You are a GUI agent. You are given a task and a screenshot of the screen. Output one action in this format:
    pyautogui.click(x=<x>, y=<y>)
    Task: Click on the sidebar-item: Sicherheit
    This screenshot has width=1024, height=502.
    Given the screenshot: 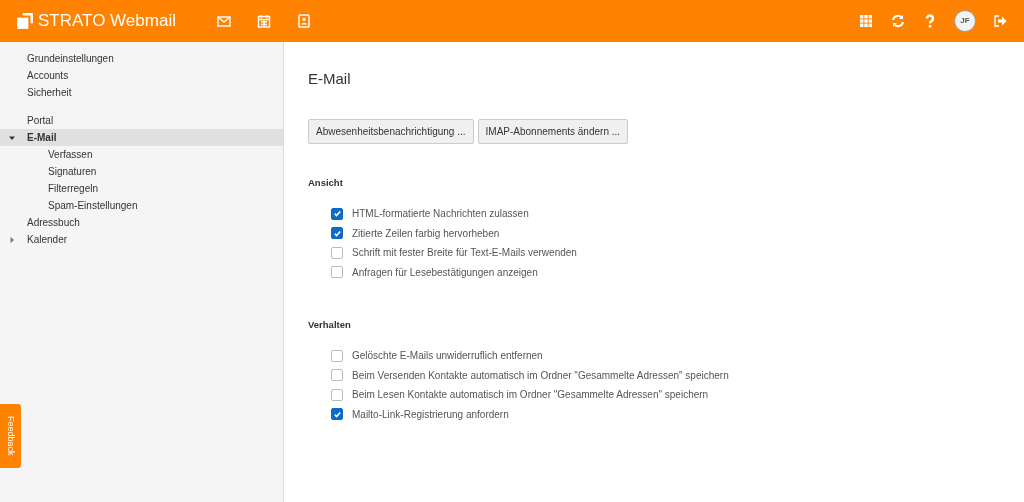 What is the action you would take?
    pyautogui.click(x=141, y=92)
    